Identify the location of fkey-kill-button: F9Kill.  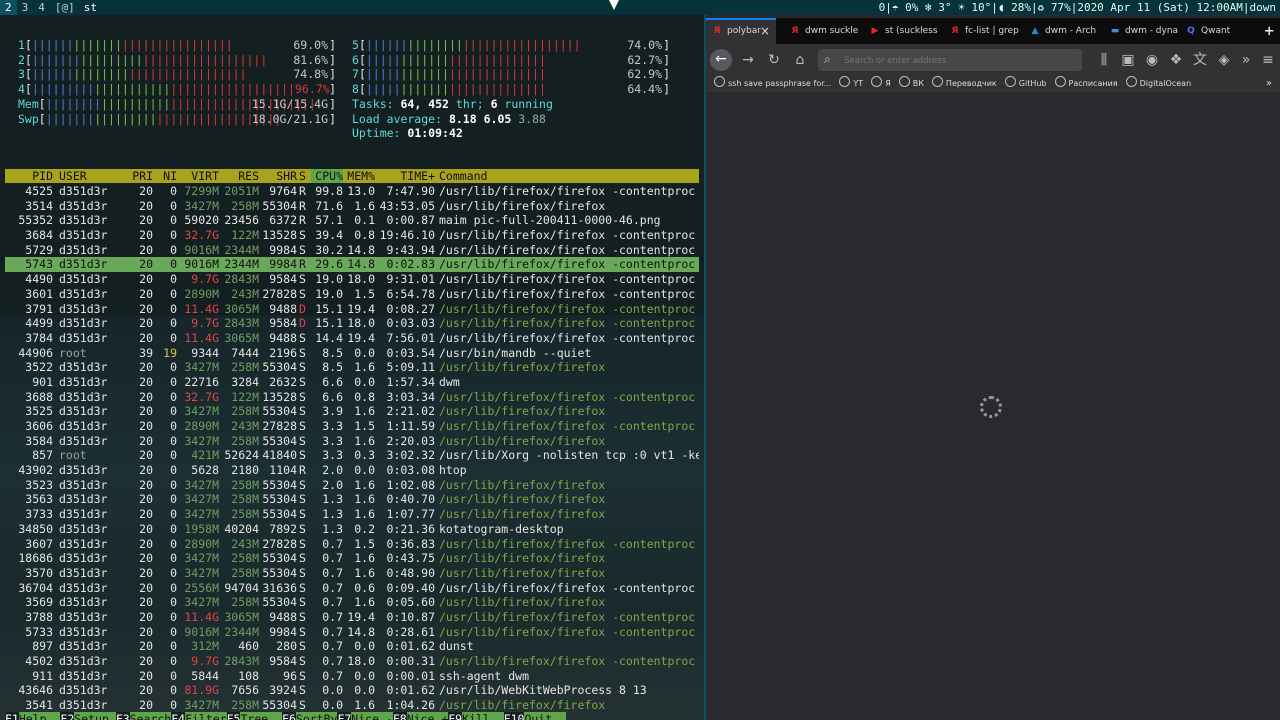
(476, 716).